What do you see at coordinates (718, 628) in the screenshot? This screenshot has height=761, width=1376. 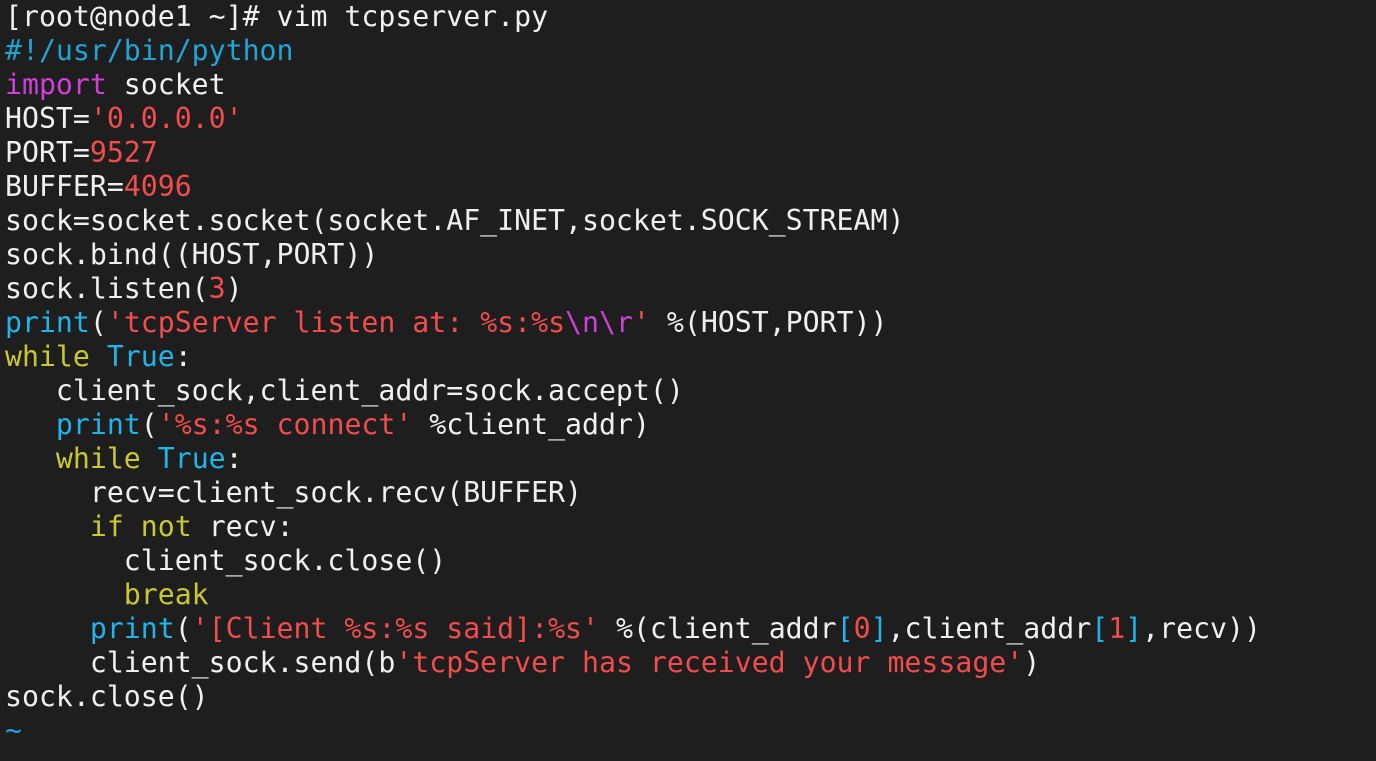 I see `code-token: %(client_addr` at bounding box center [718, 628].